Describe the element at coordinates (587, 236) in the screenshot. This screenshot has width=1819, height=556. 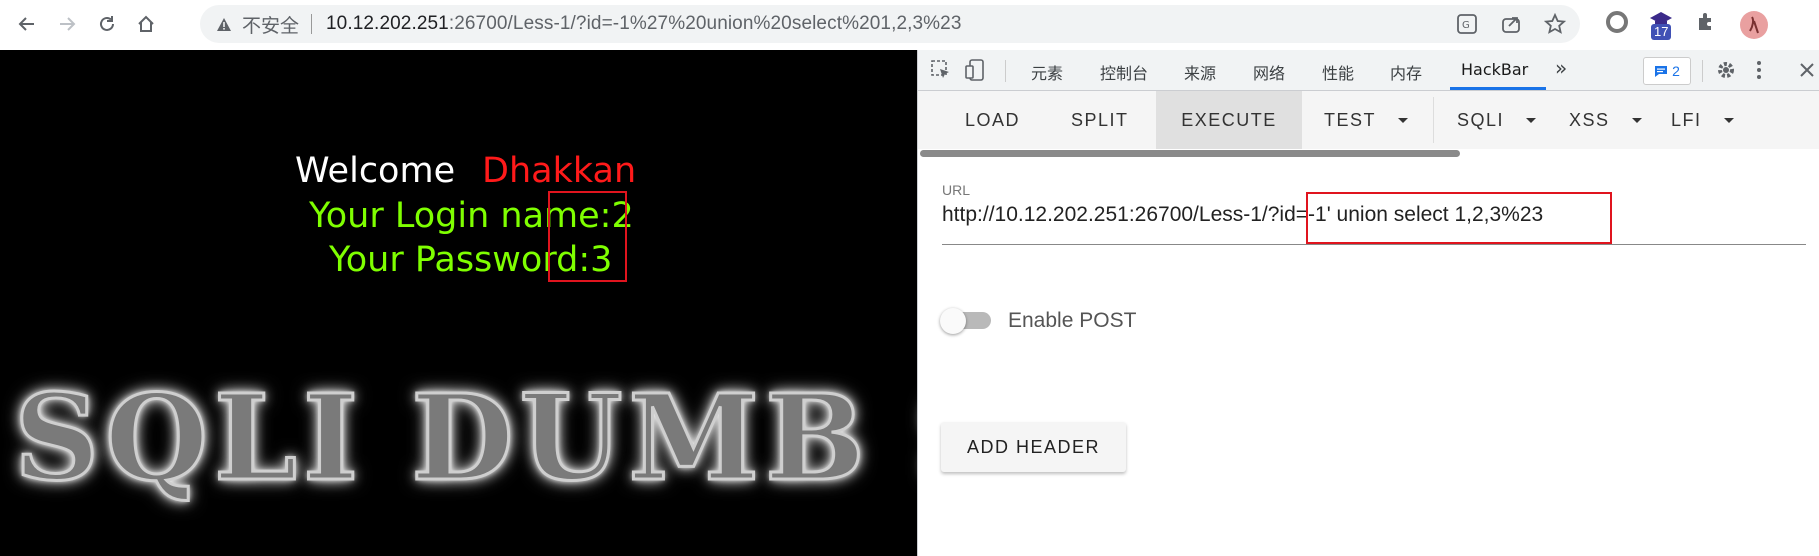
I see `highlight-box-result` at that location.